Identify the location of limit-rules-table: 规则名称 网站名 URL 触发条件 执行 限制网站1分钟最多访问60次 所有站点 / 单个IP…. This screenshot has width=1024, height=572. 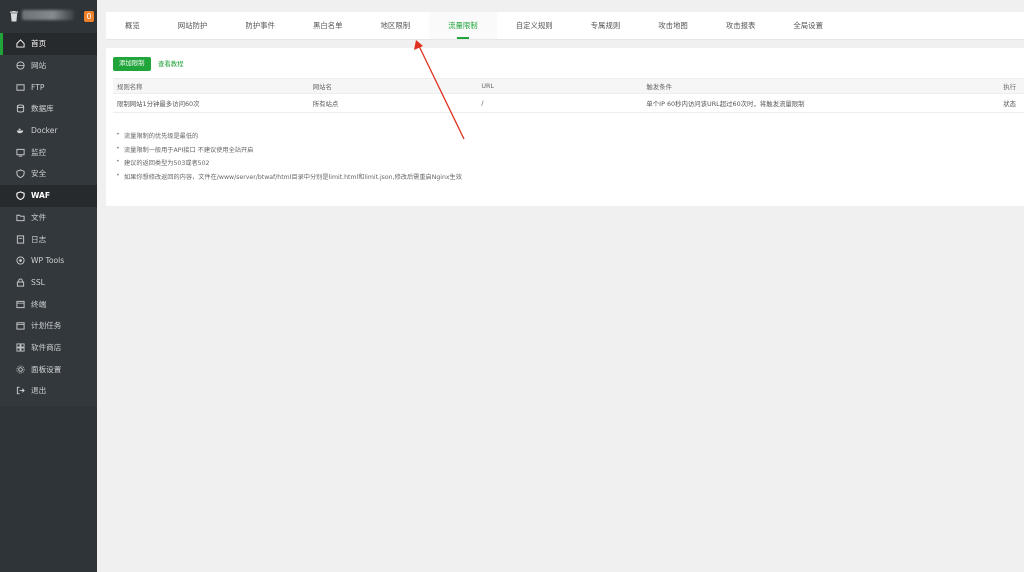
(568, 95).